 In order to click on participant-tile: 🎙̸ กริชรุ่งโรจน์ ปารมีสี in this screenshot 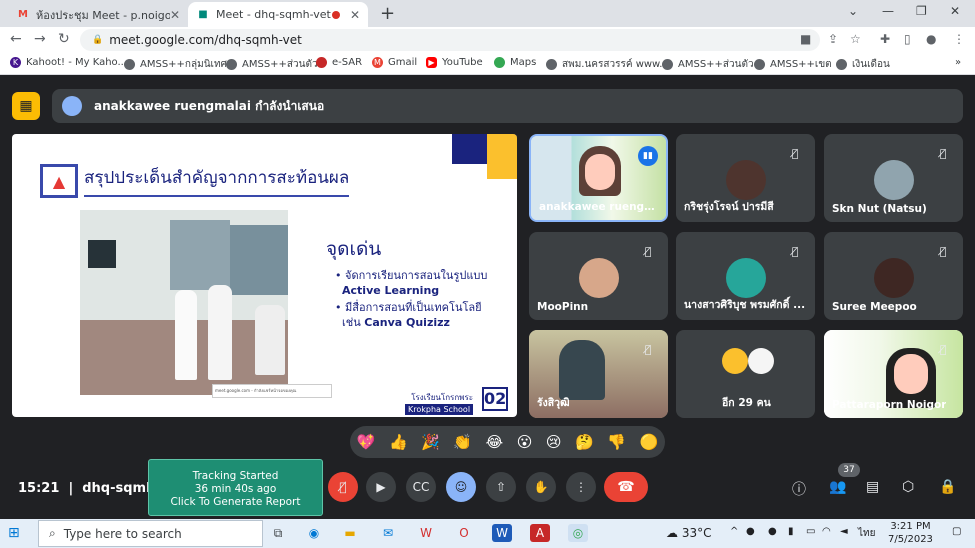, I will do `click(745, 178)`.